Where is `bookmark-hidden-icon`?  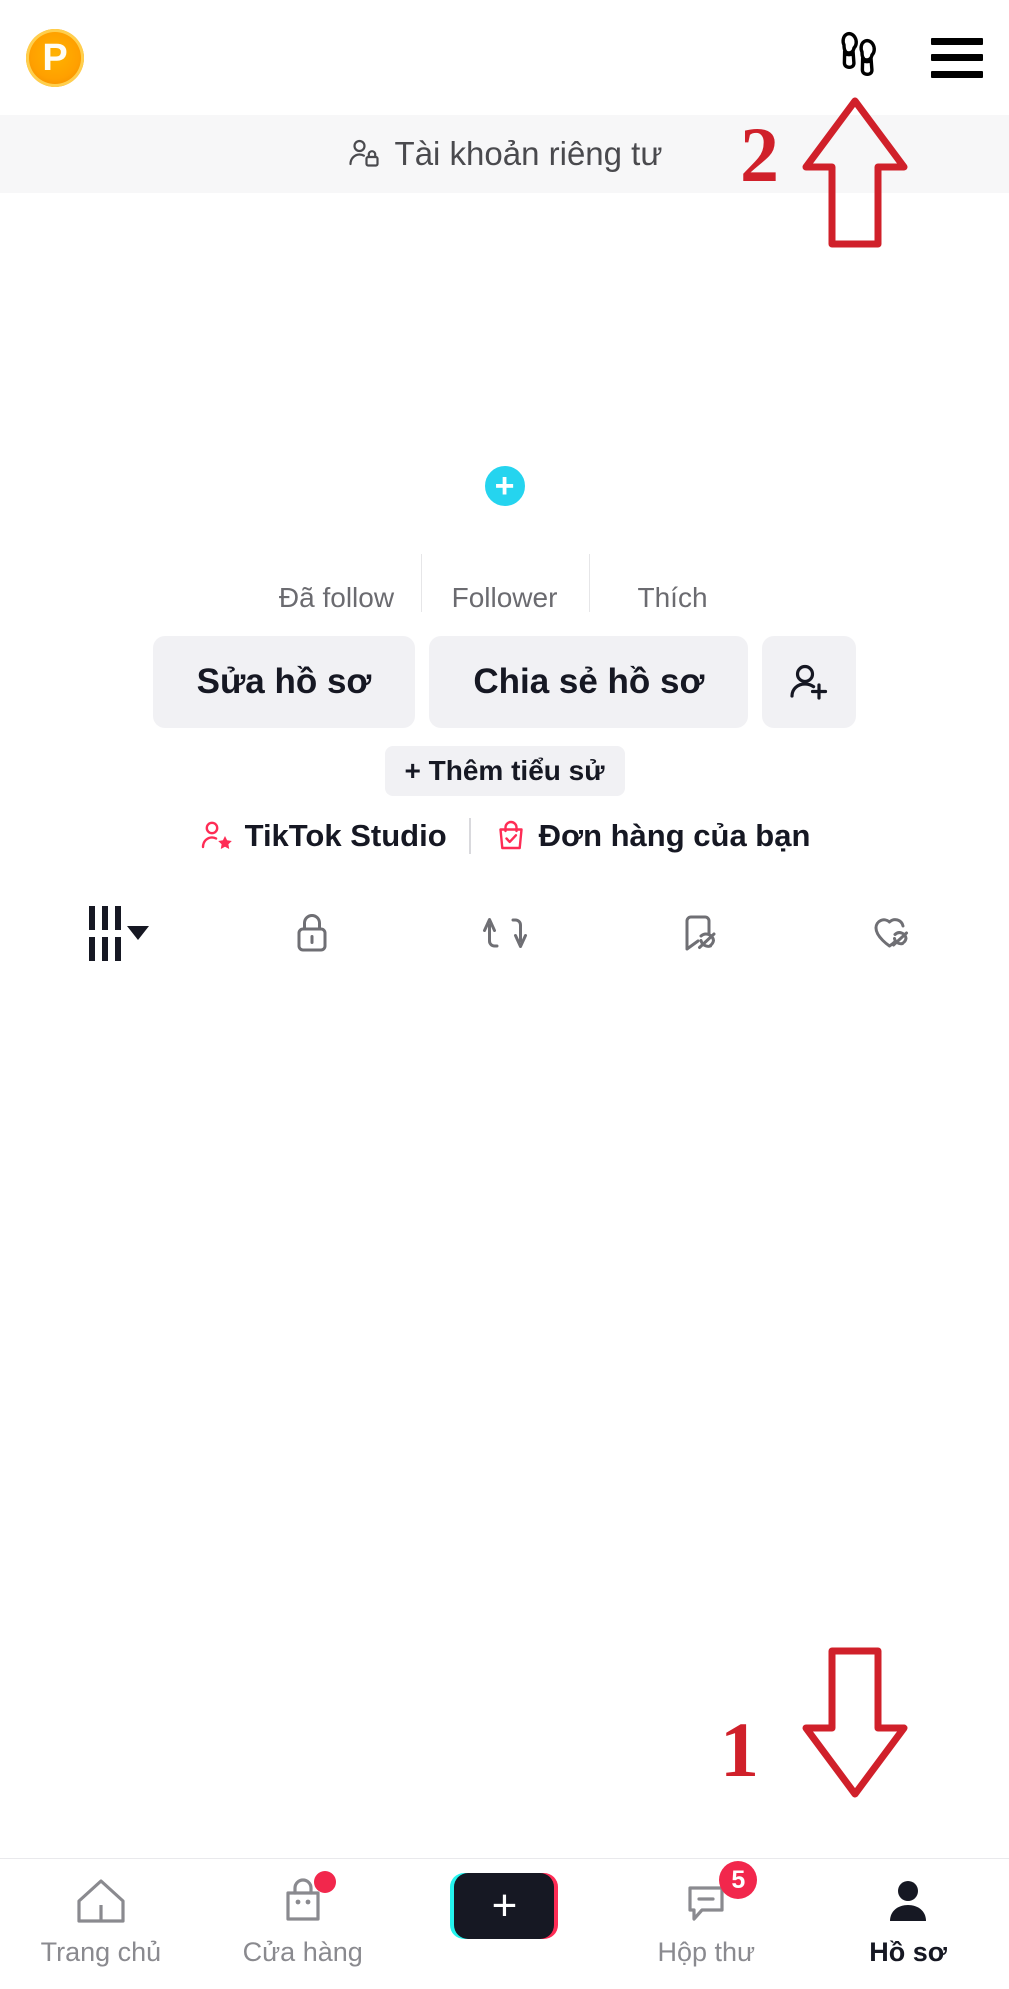
bookmark-hidden-icon is located at coordinates (700, 933).